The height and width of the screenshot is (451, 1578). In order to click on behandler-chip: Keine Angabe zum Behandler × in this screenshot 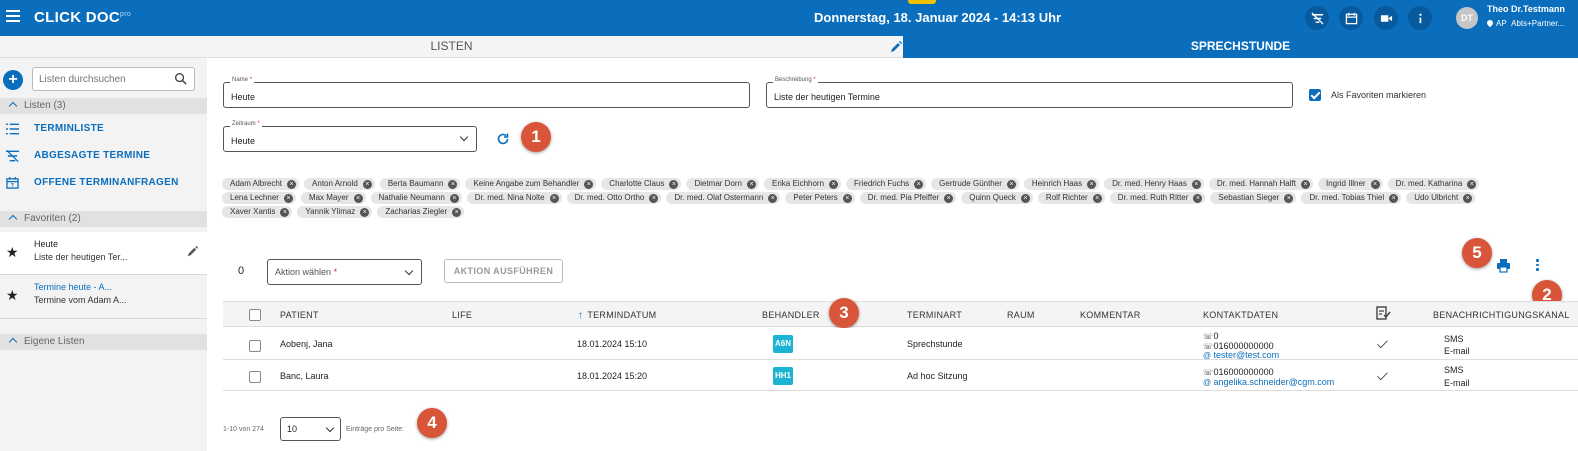, I will do `click(531, 184)`.